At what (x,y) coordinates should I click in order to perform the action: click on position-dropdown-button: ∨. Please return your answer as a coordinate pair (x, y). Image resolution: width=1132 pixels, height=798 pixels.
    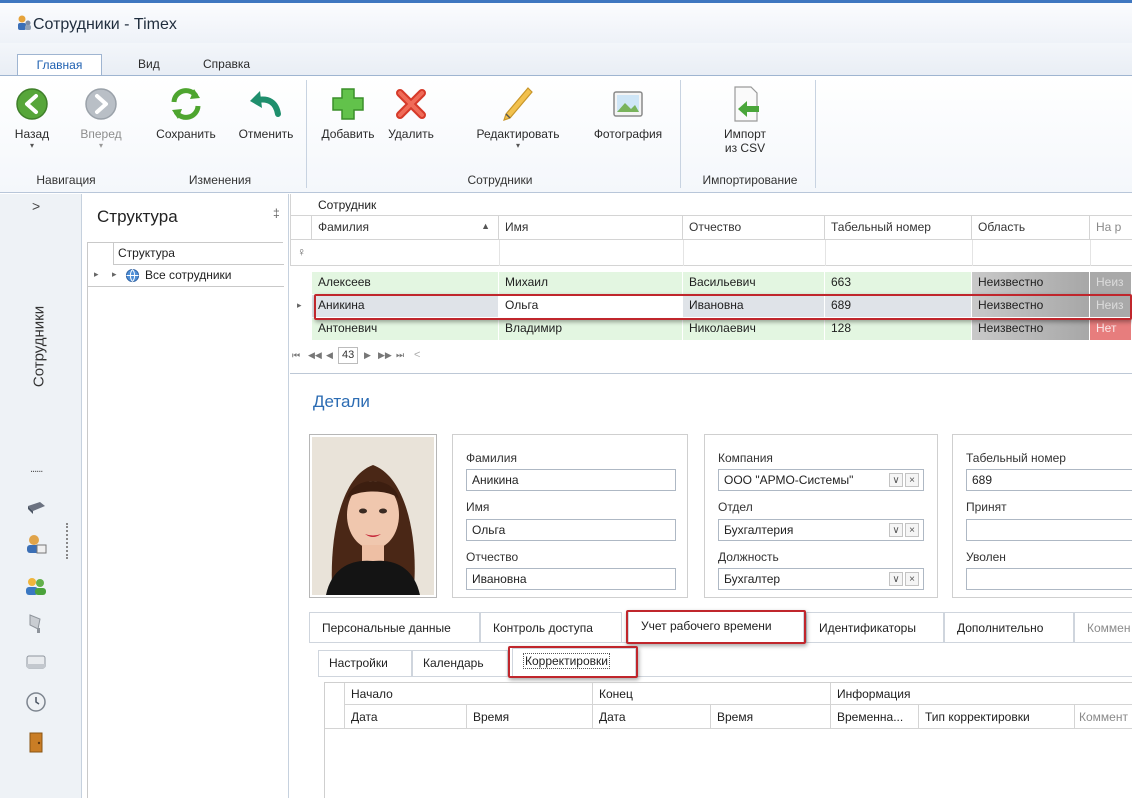
    Looking at the image, I should click on (896, 579).